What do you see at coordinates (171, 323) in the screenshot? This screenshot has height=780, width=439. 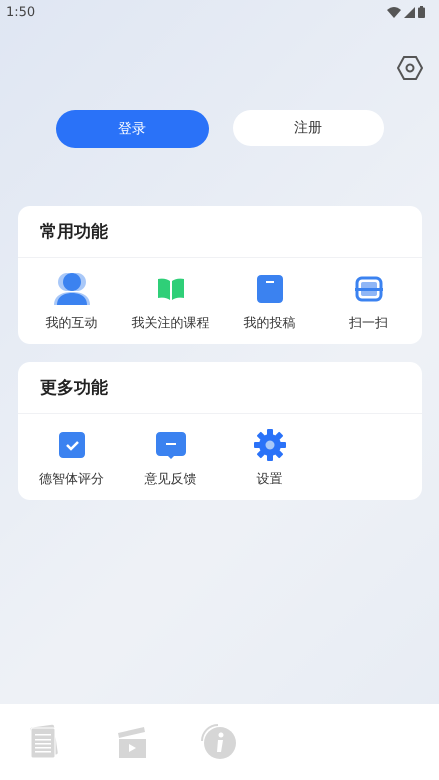 I see `function-label: 我关注的课程` at bounding box center [171, 323].